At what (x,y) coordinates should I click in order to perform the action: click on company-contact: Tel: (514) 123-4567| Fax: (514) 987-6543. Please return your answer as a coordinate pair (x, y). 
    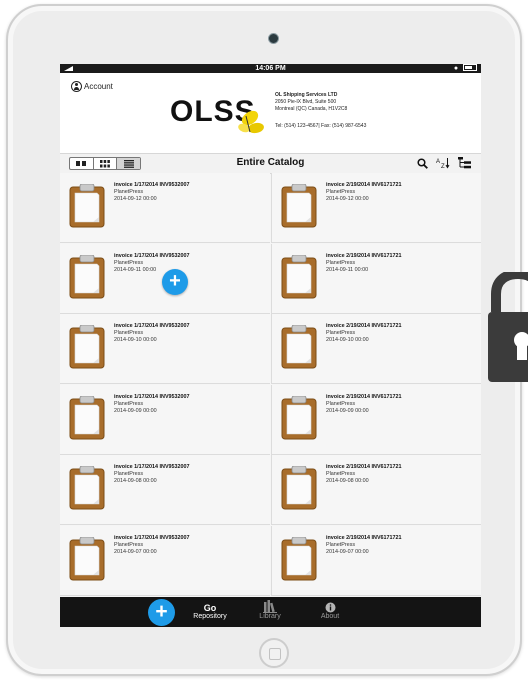
    Looking at the image, I should click on (321, 126).